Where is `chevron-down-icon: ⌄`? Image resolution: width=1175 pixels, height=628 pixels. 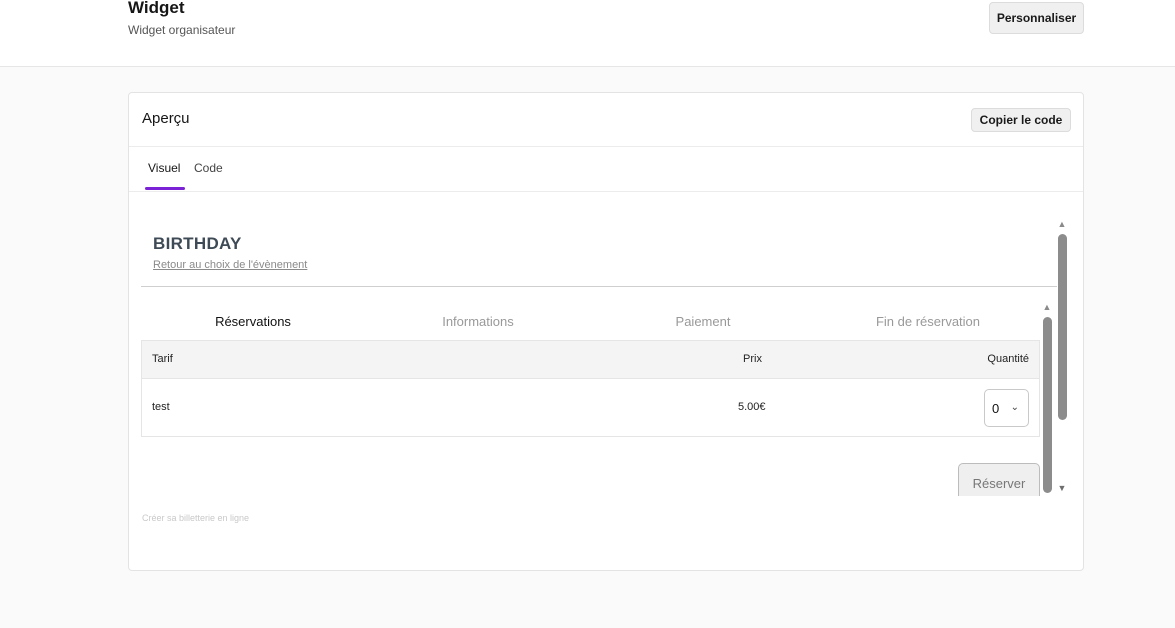 chevron-down-icon: ⌄ is located at coordinates (1014, 407).